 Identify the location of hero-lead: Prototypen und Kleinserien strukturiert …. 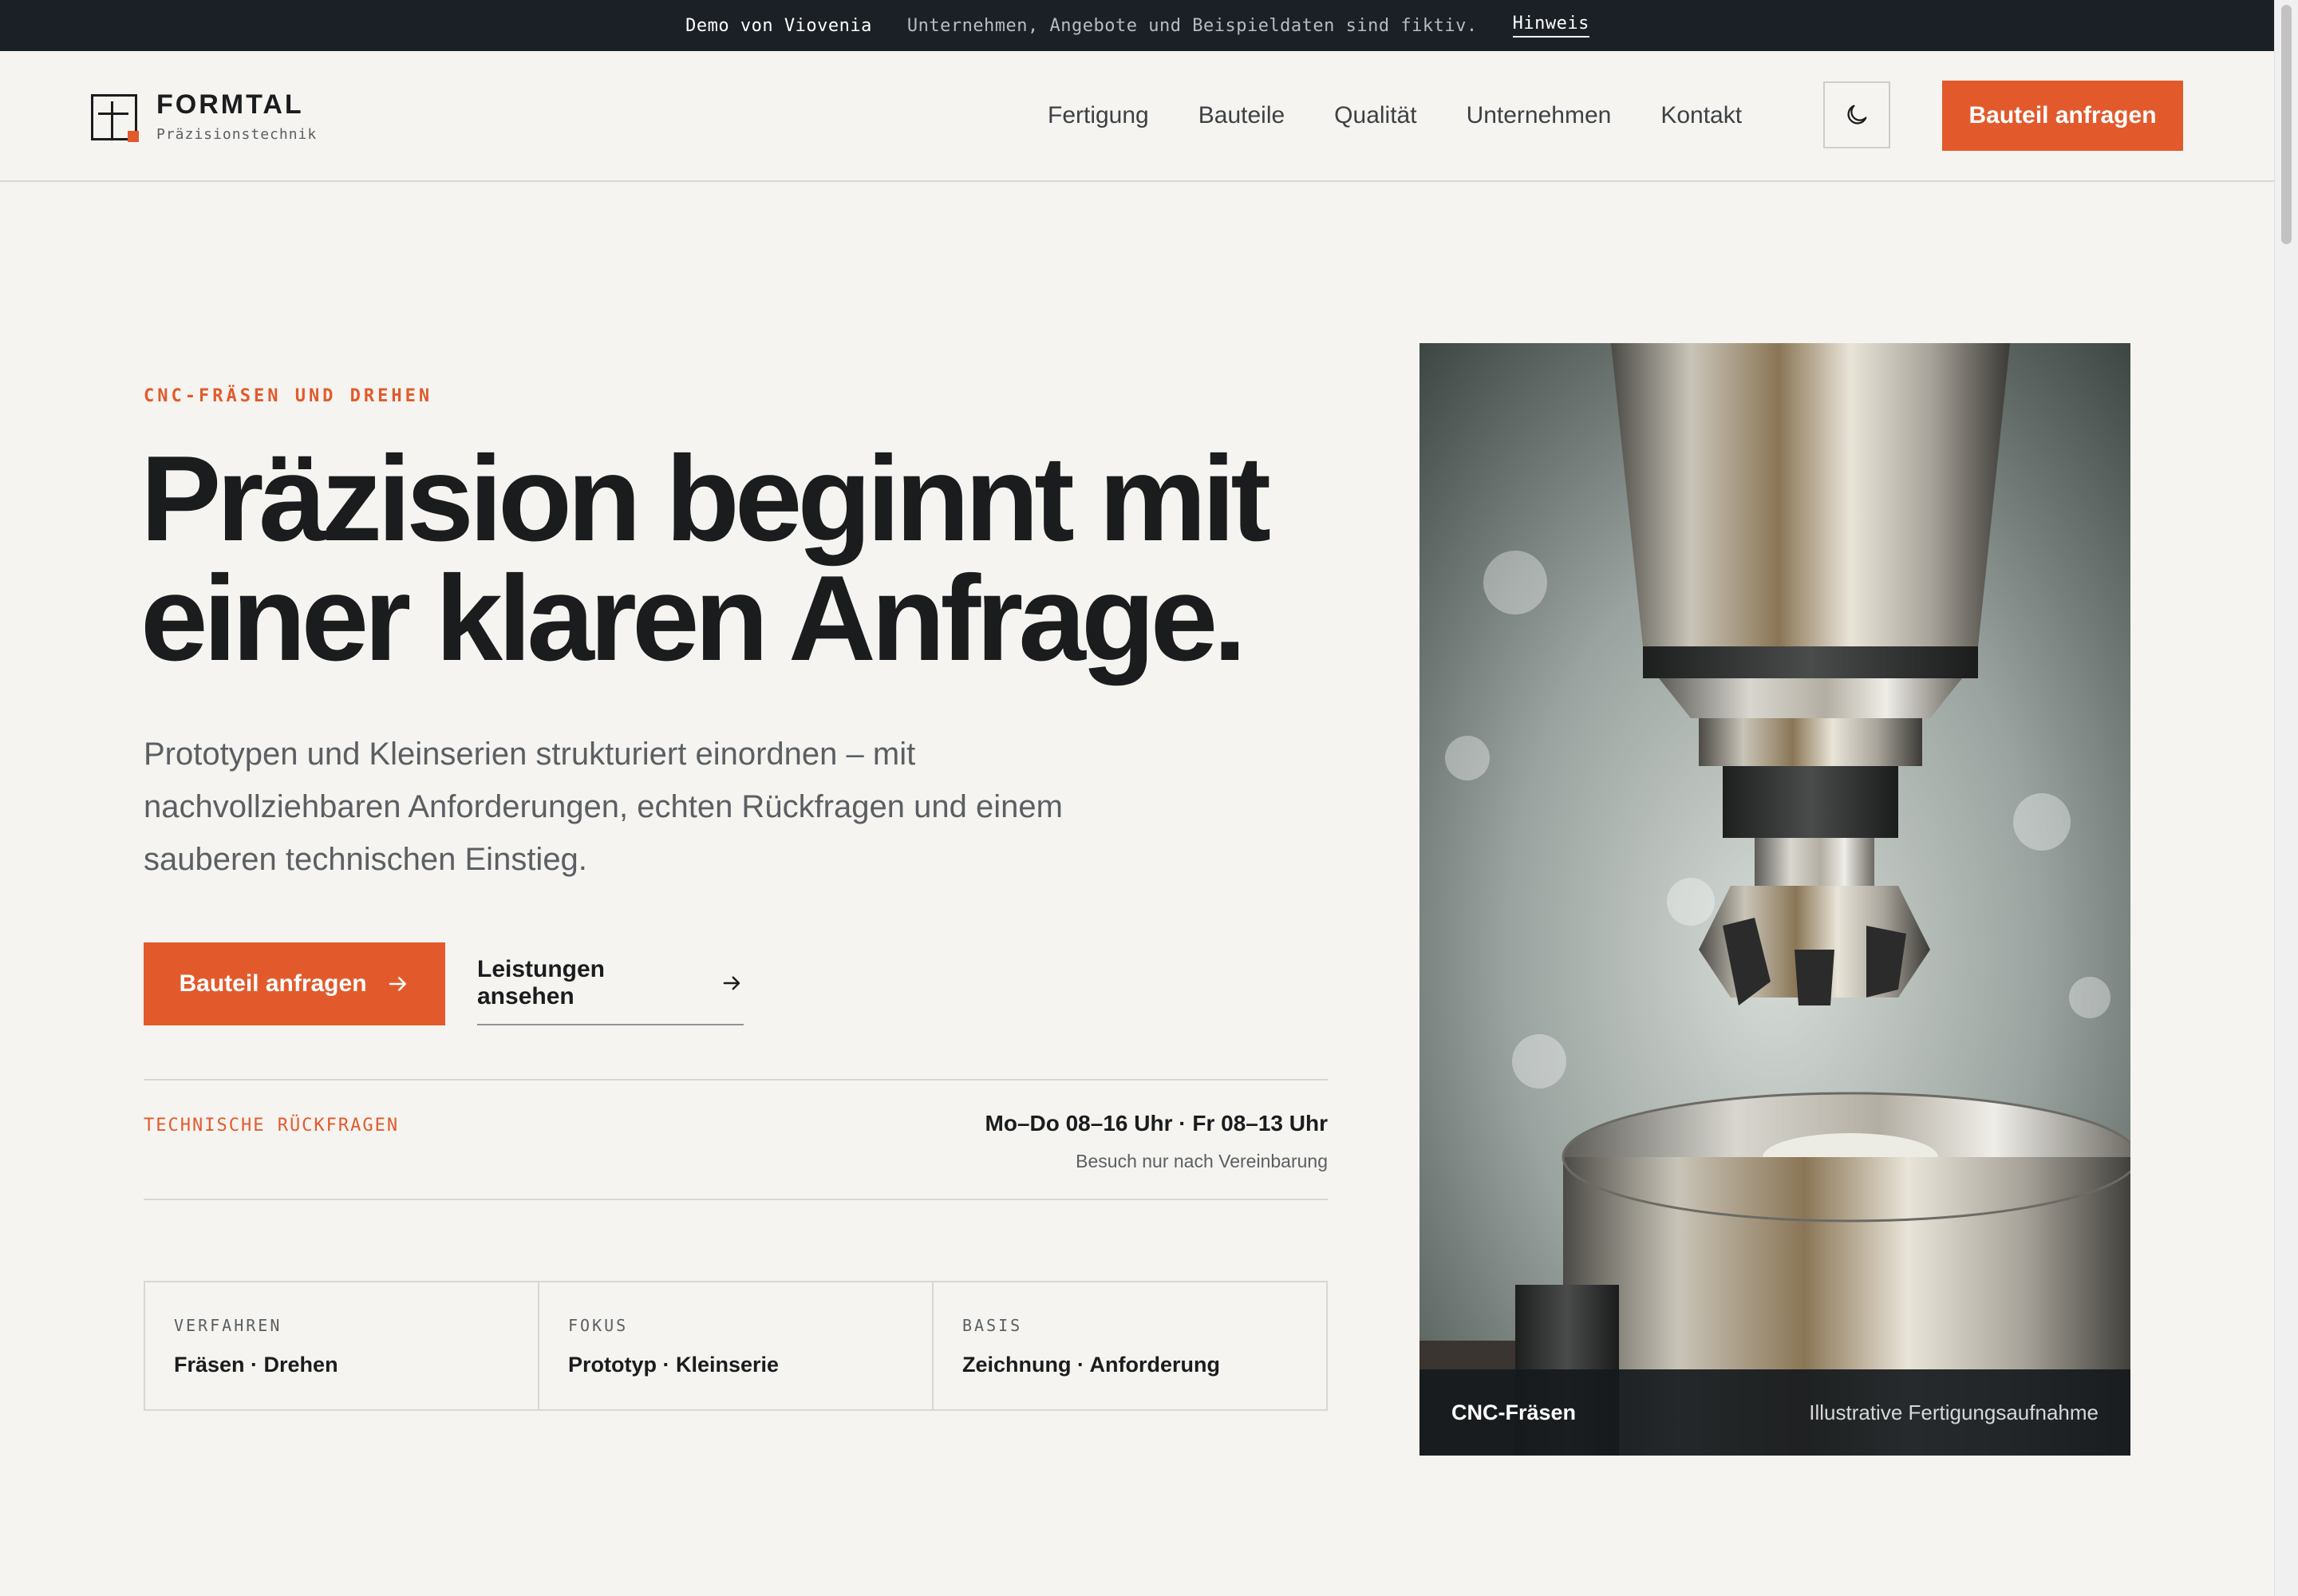
(604, 807).